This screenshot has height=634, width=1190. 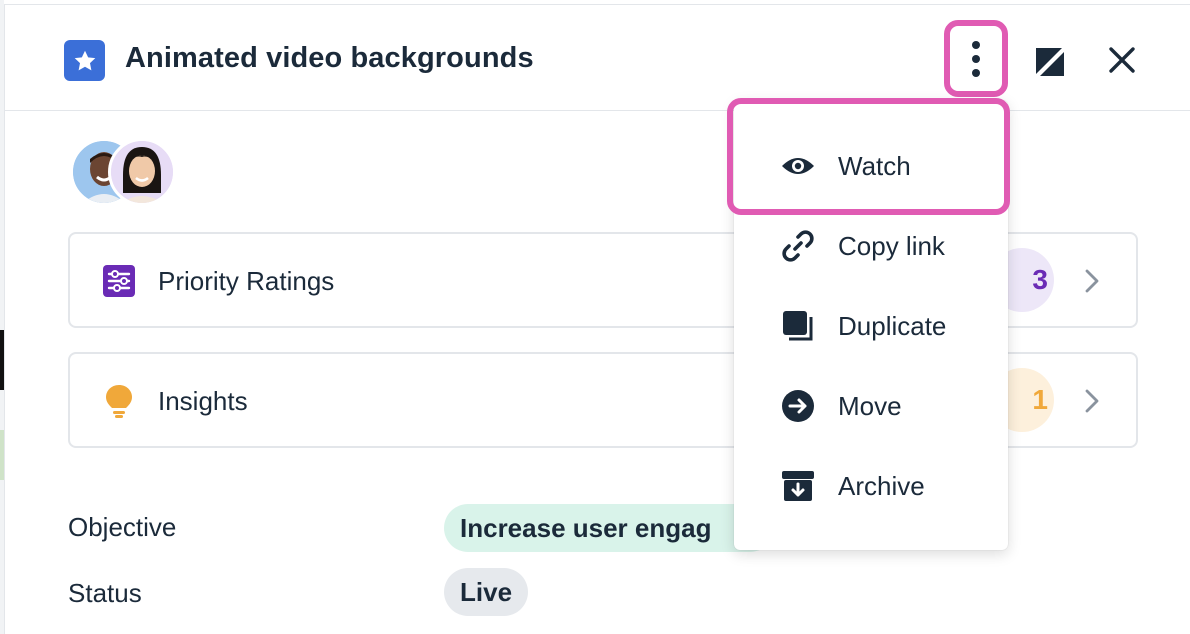 What do you see at coordinates (329, 58) in the screenshot?
I see `page-title: Animated video backgrounds` at bounding box center [329, 58].